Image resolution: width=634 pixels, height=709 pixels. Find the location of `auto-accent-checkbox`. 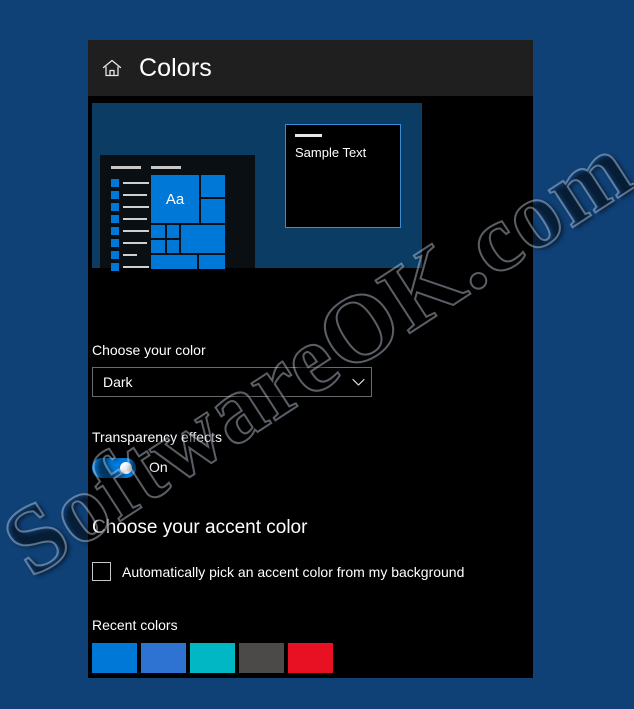

auto-accent-checkbox is located at coordinates (101, 571).